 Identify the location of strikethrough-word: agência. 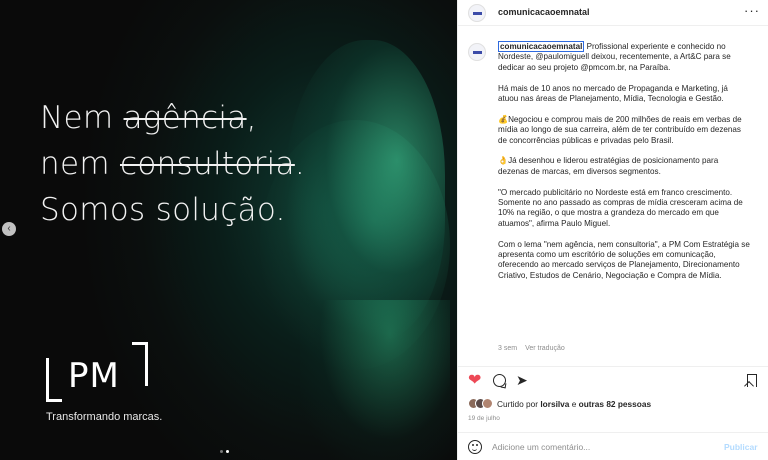
(185, 118).